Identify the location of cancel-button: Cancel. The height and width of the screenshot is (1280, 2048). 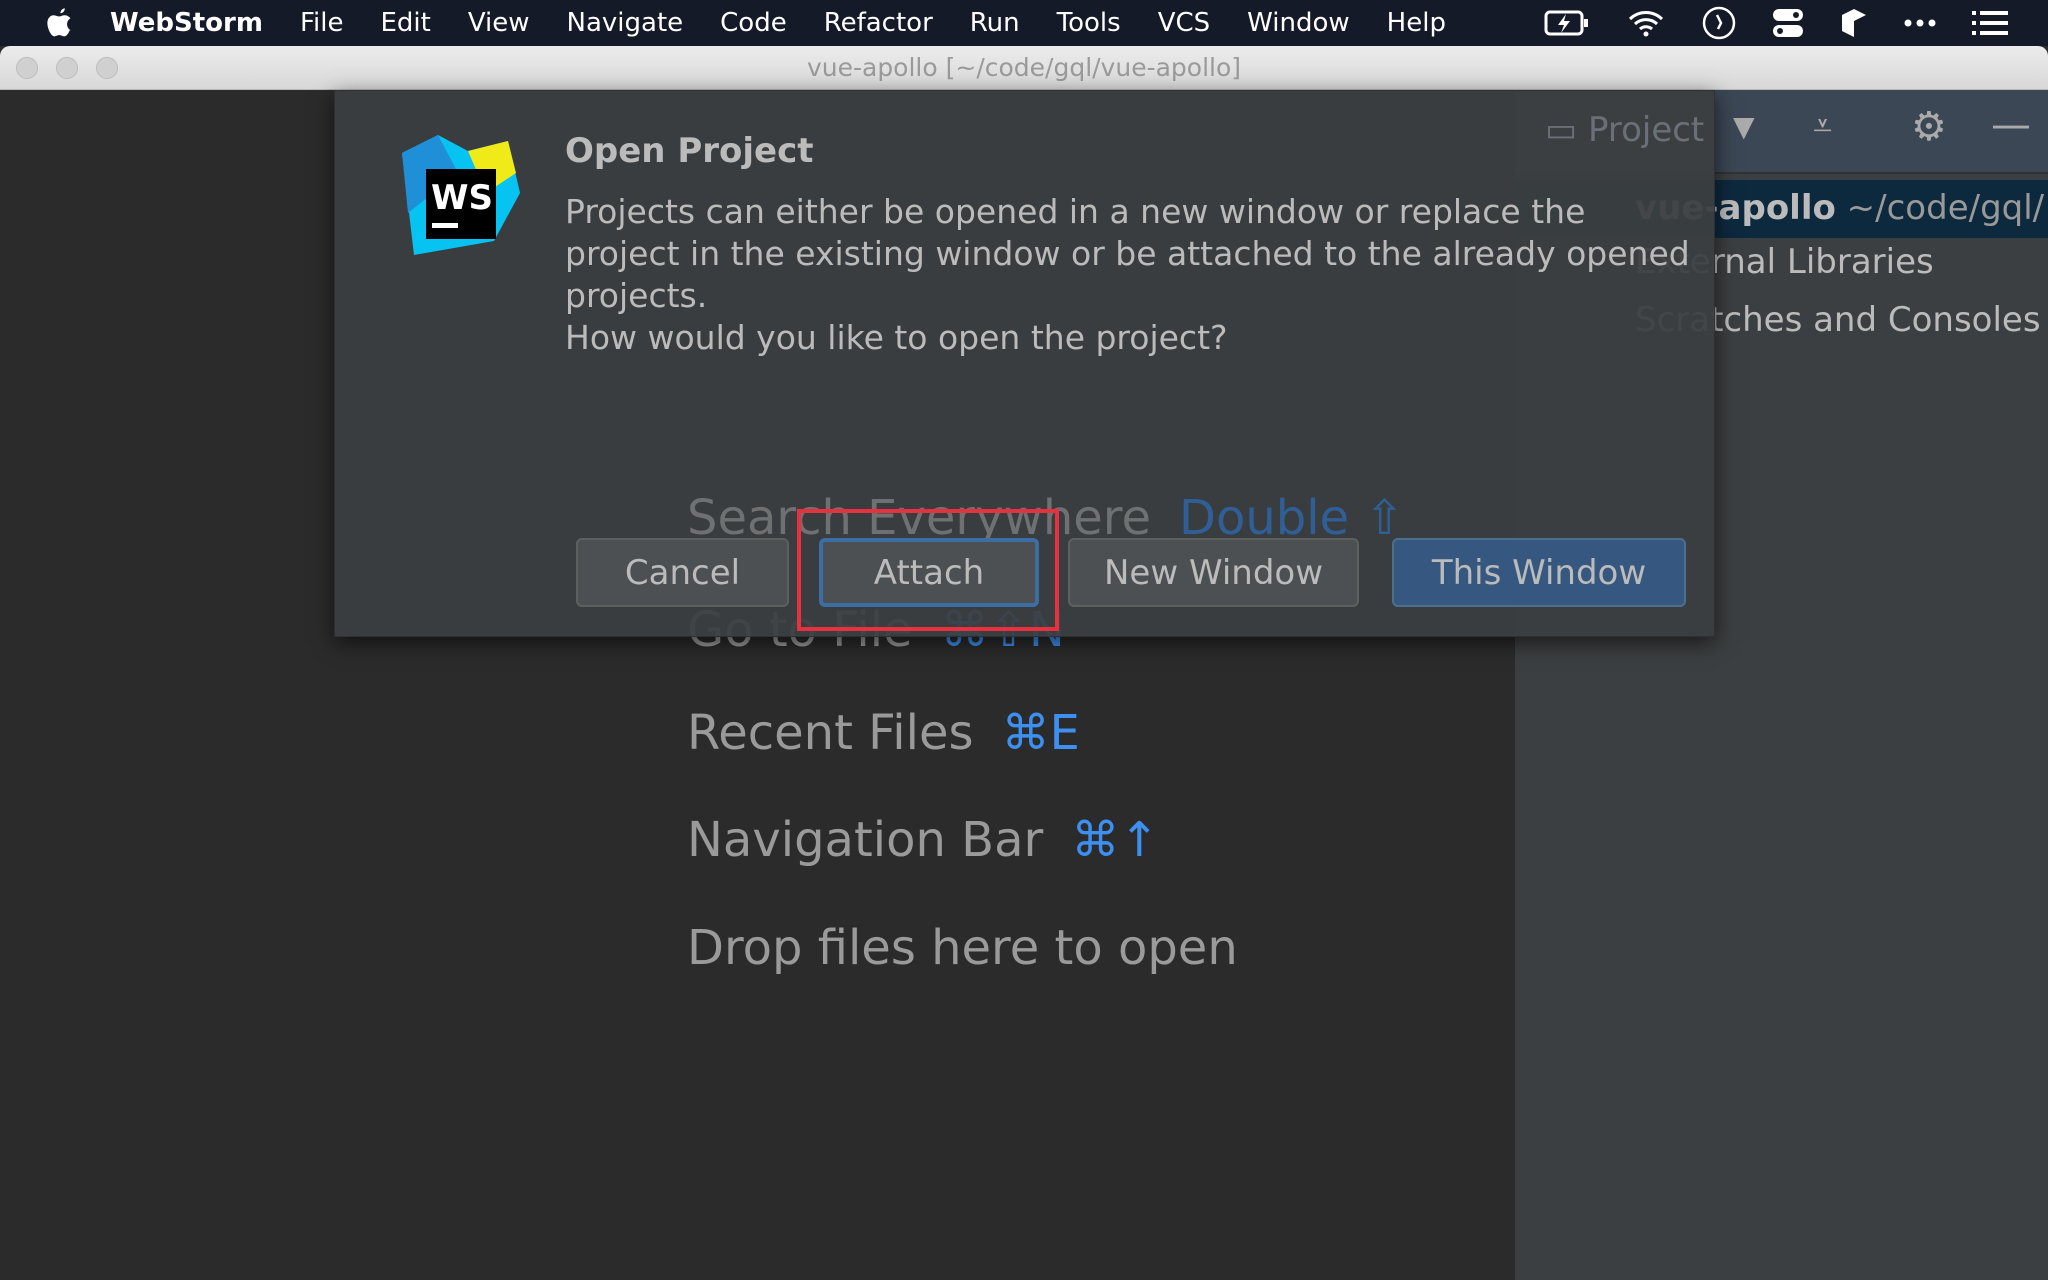
(682, 572).